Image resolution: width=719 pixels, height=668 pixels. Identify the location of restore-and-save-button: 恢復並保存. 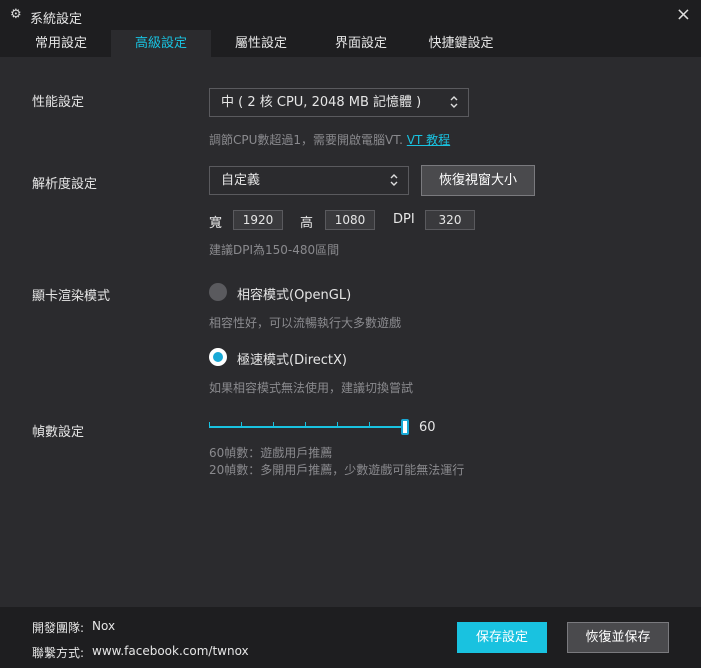
(618, 637).